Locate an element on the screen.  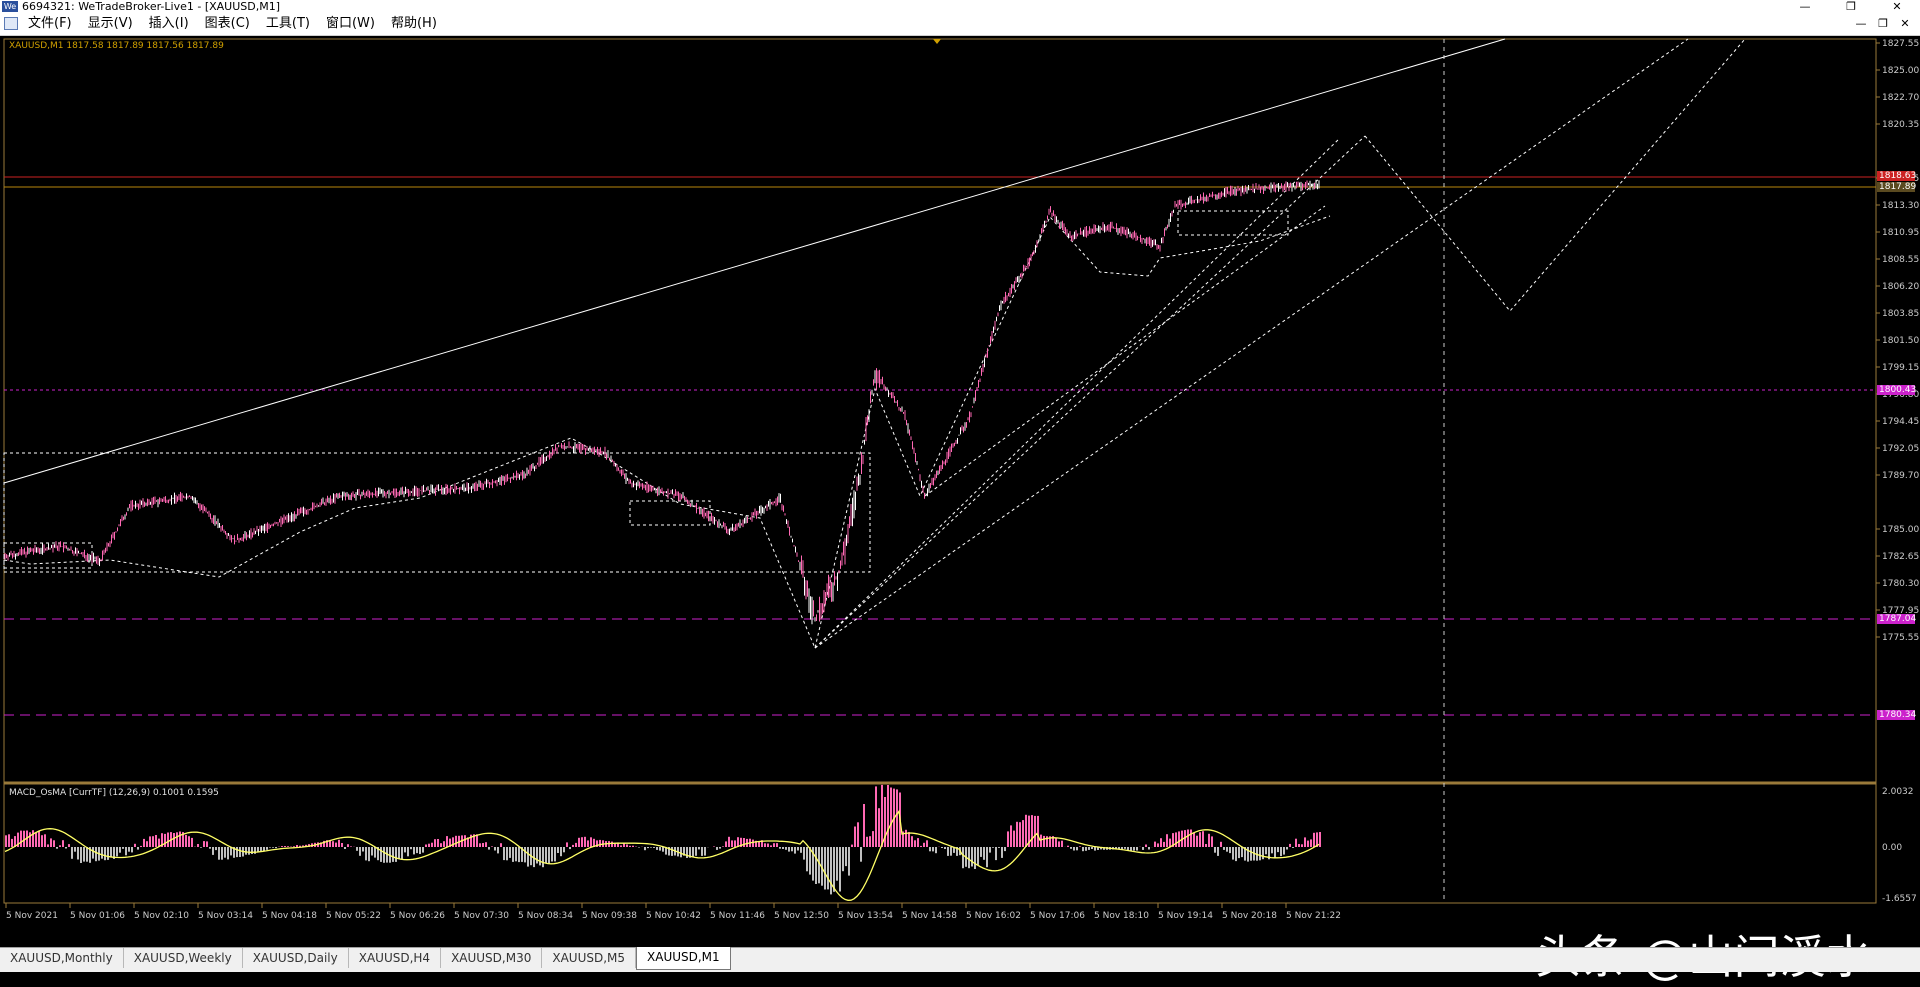
document-icon is located at coordinates (11, 23).